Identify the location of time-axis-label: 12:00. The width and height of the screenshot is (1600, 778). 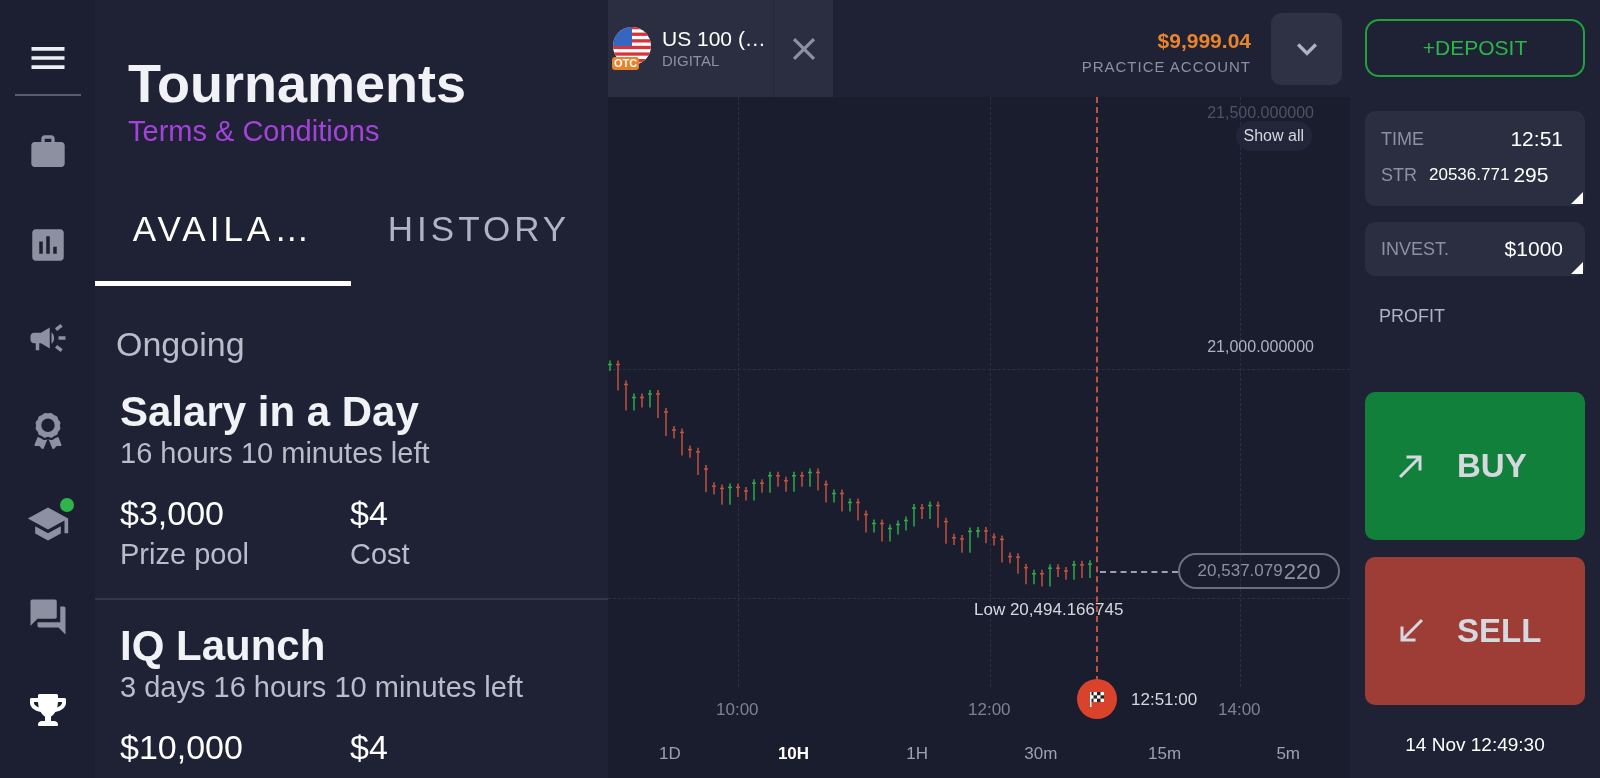
(989, 710).